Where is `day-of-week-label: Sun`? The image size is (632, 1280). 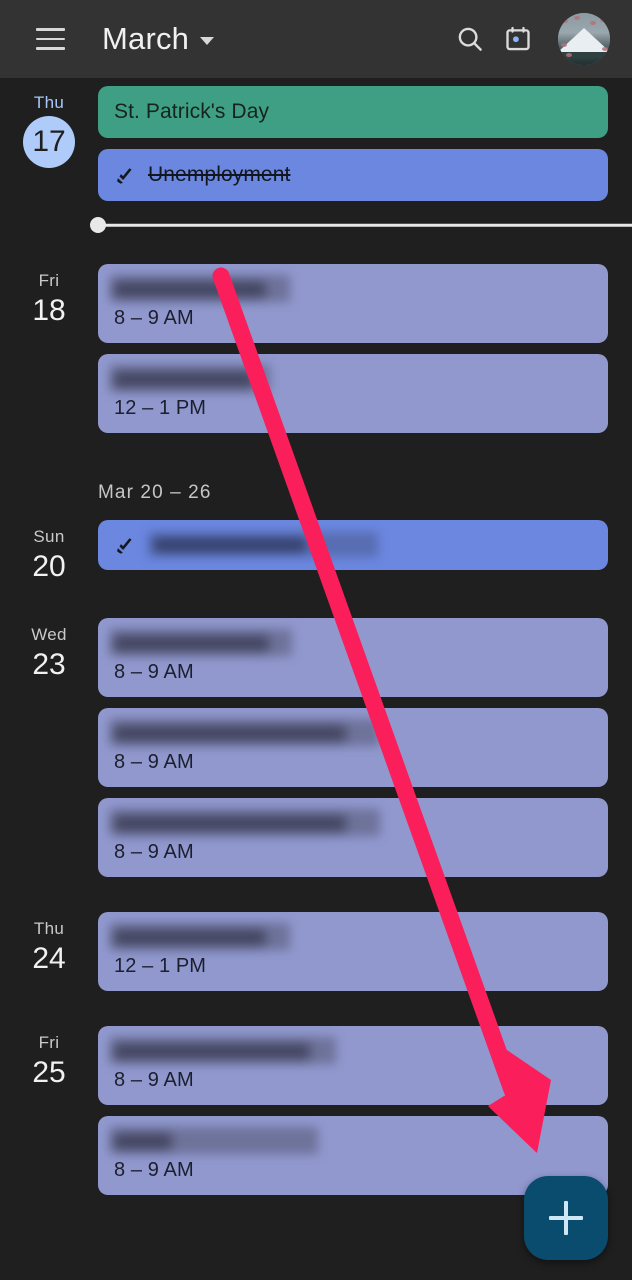
day-of-week-label: Sun is located at coordinates (49, 536).